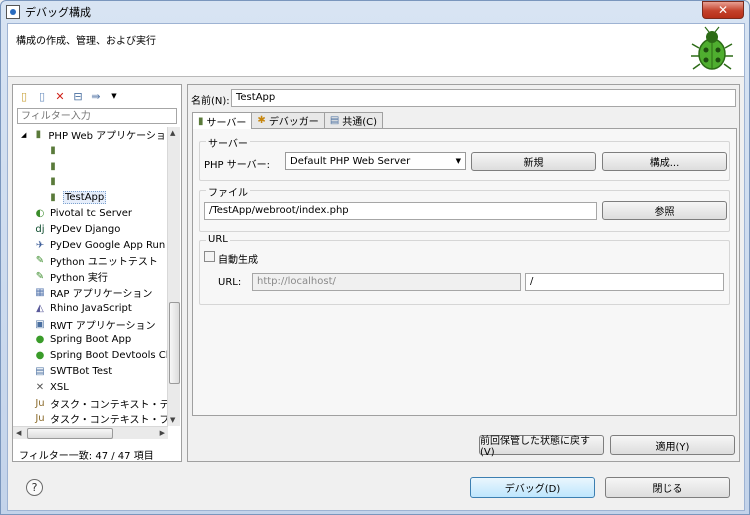  I want to click on tree-item: ● Spring Boot Devtools Client, so click(95, 355).